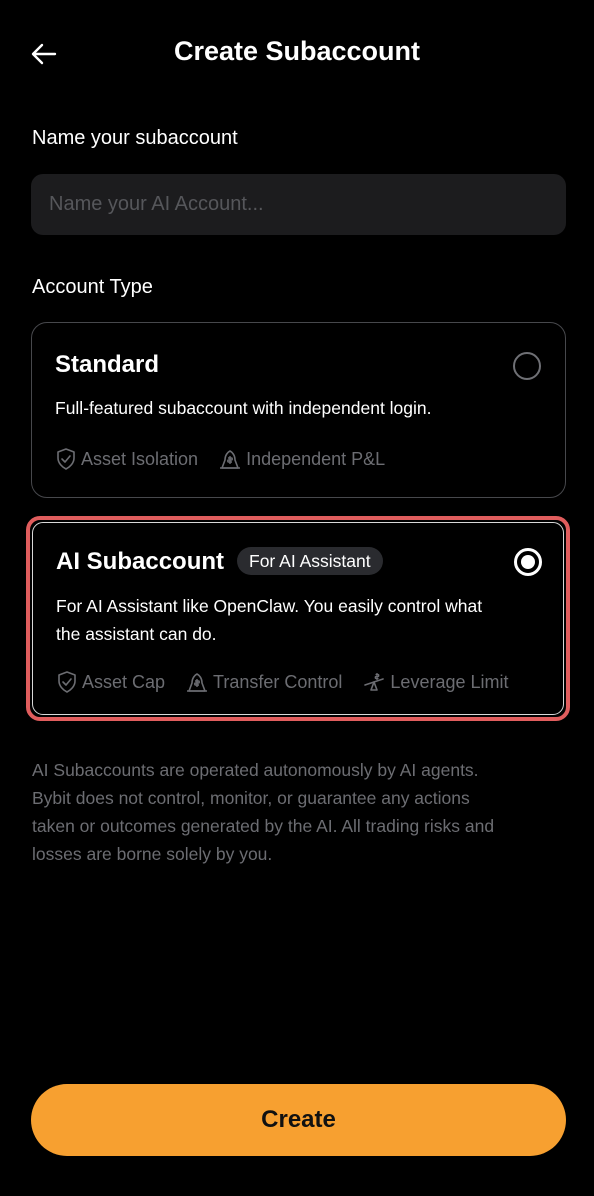 The width and height of the screenshot is (594, 1196). Describe the element at coordinates (107, 364) in the screenshot. I see `option-title: Standard` at that location.